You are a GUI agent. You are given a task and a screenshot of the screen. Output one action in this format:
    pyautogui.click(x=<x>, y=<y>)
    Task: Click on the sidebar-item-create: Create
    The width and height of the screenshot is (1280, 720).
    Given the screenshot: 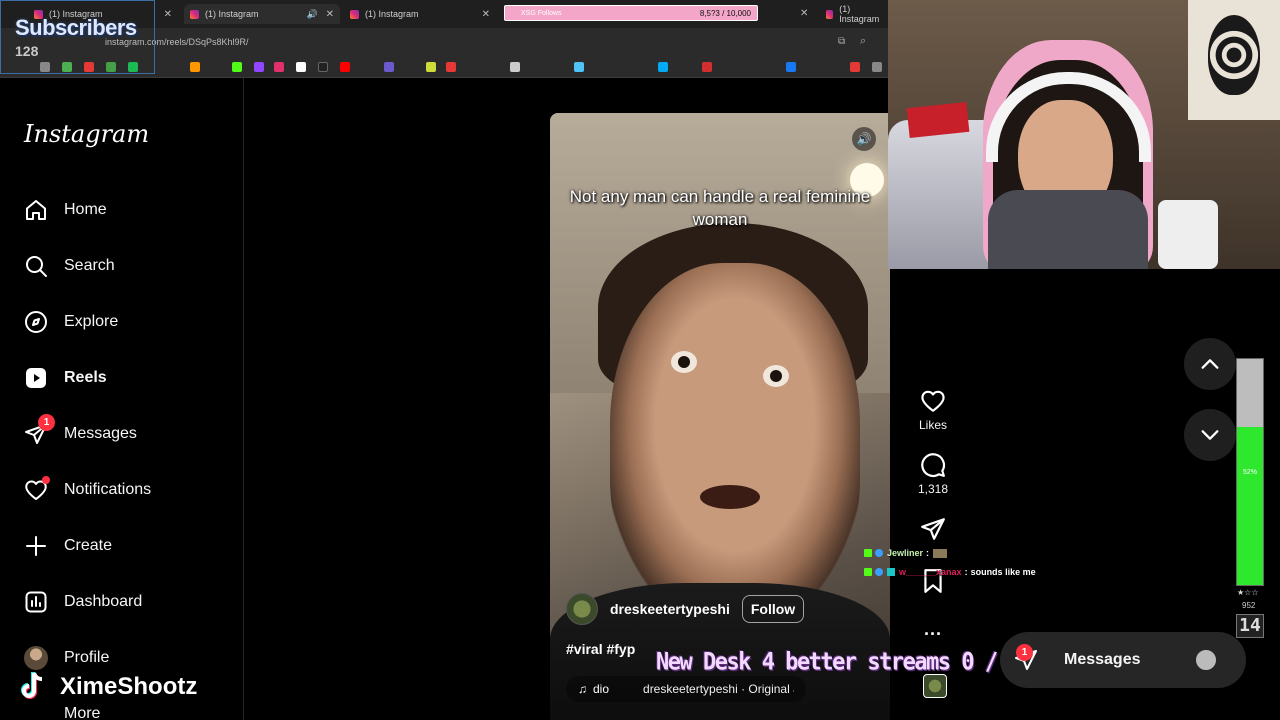 What is the action you would take?
    pyautogui.click(x=68, y=546)
    